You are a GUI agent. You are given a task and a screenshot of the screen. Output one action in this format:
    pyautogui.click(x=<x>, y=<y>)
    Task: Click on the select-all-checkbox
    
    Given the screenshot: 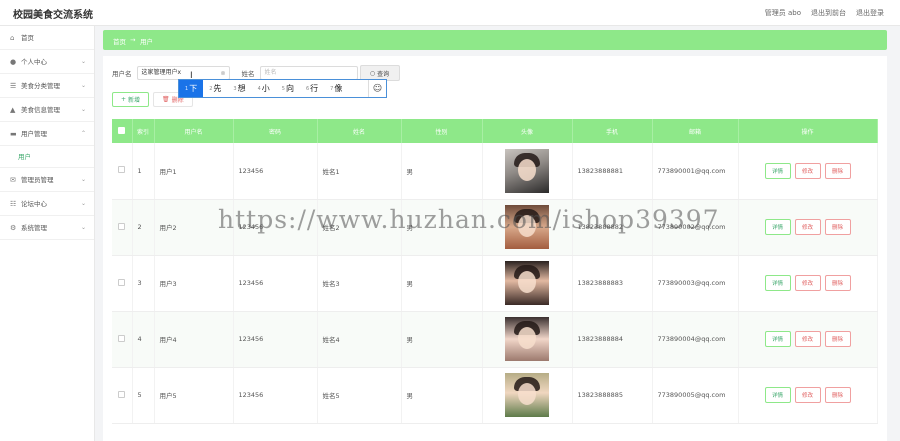 What is the action you would take?
    pyautogui.click(x=122, y=131)
    